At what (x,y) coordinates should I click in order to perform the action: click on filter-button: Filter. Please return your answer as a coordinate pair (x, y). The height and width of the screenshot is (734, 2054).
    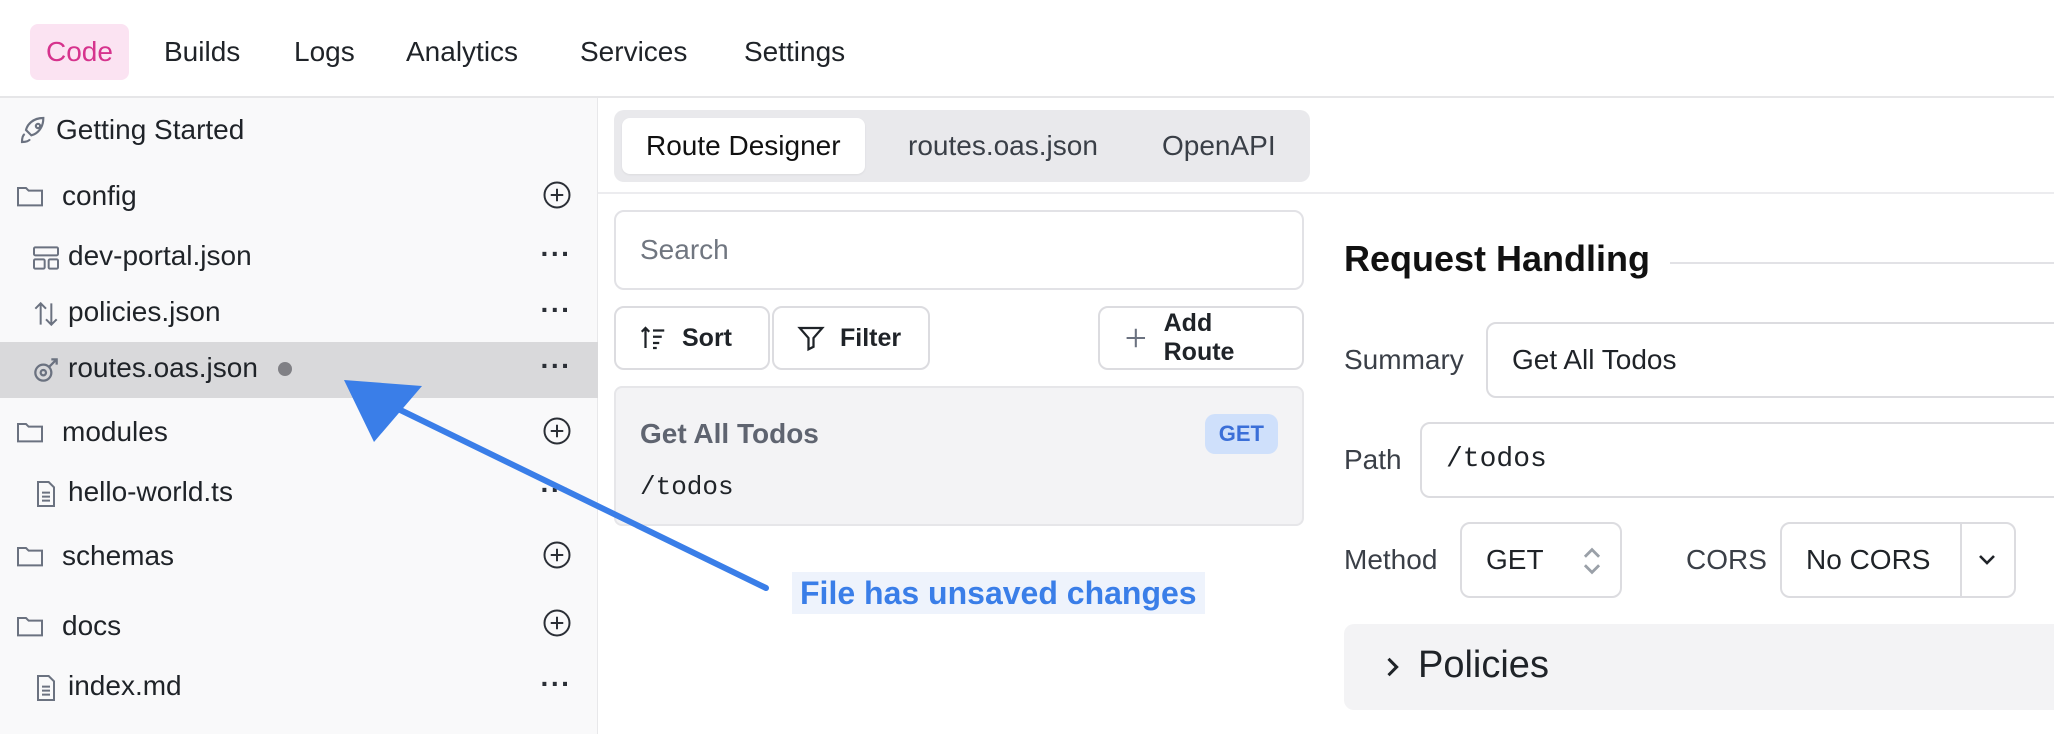
    Looking at the image, I should click on (851, 338).